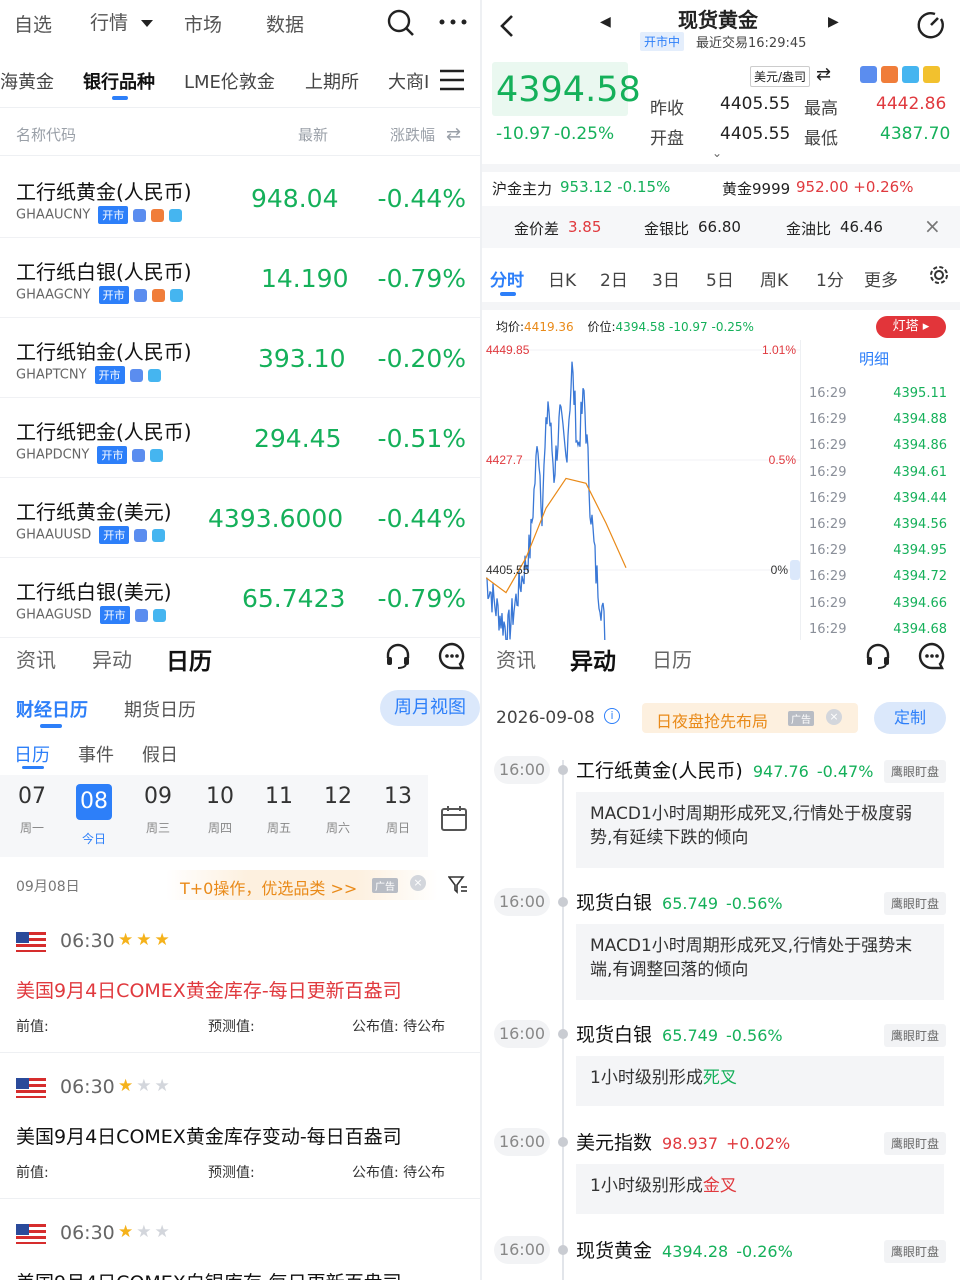  I want to click on tick-price: 4394.72, so click(920, 577).